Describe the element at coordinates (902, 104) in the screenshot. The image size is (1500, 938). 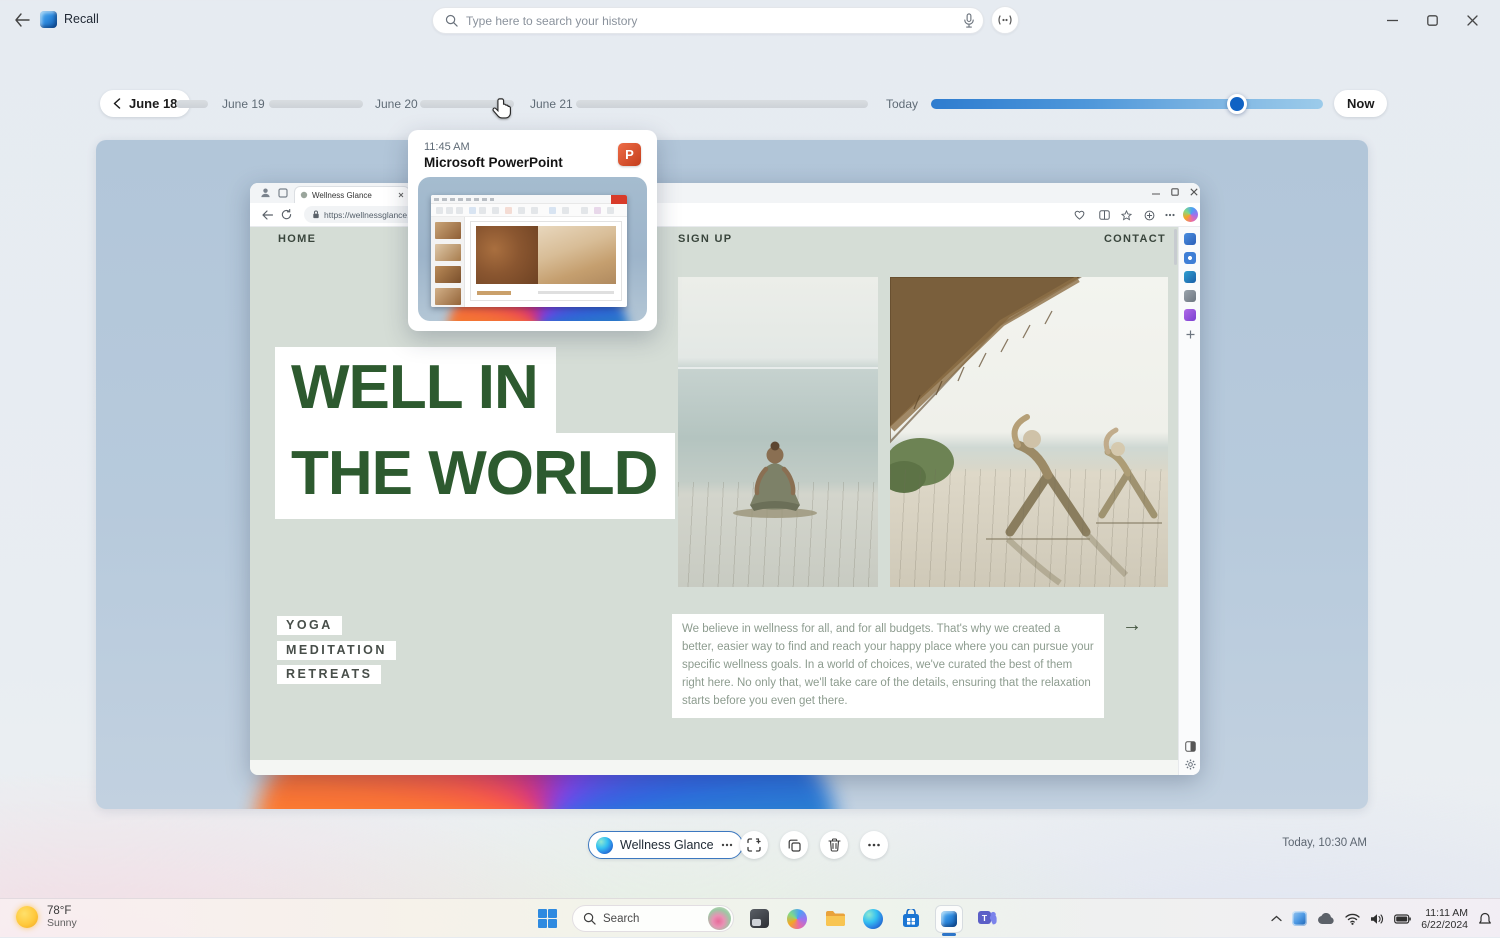
I see `timeline-today-label: Today` at that location.